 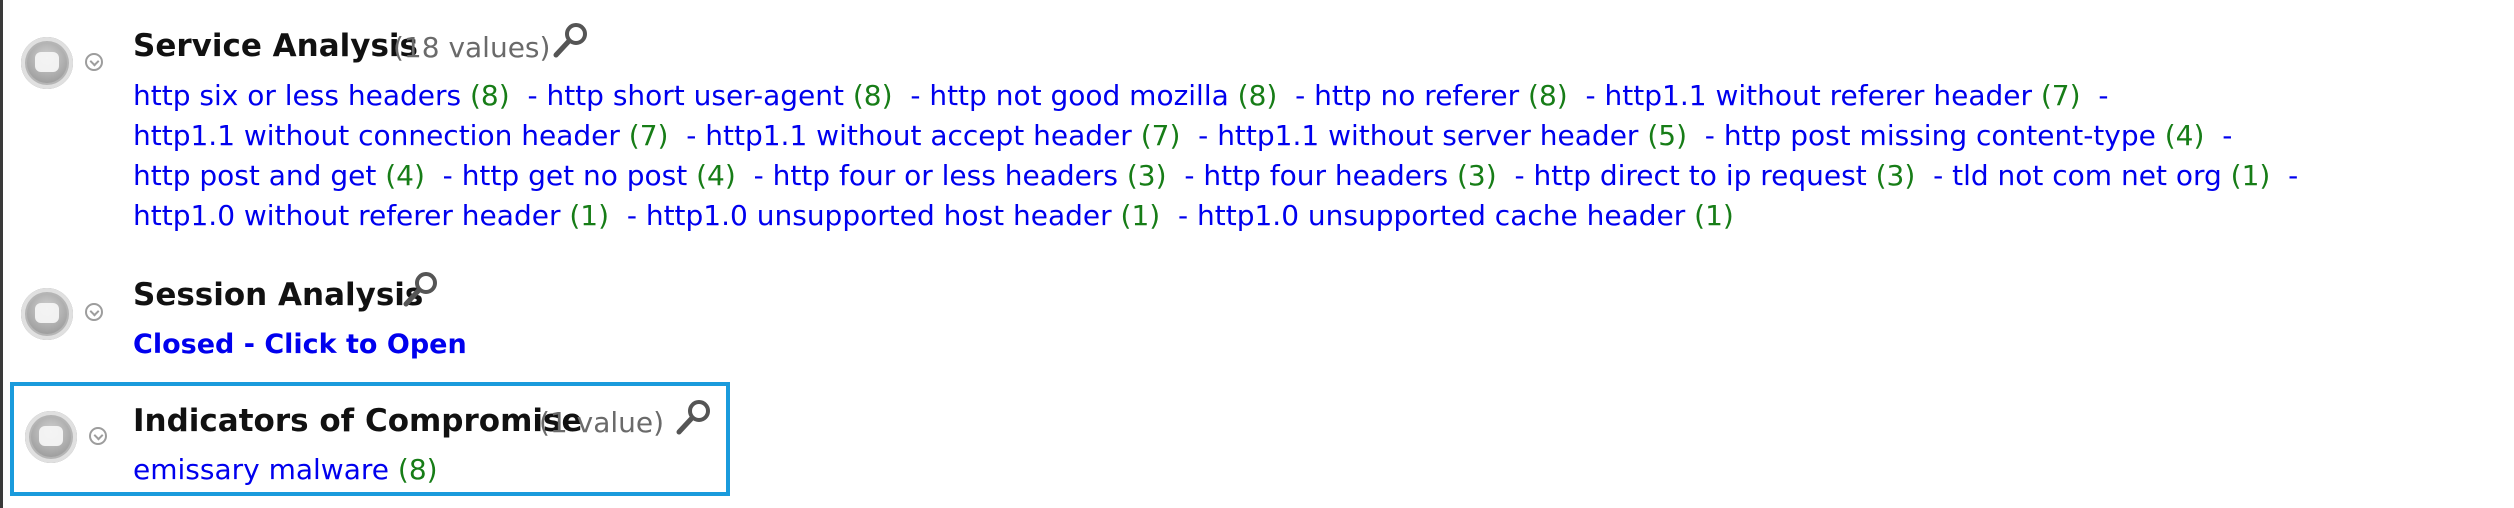 I want to click on value-item: http four or less headers (3), so click(x=970, y=175).